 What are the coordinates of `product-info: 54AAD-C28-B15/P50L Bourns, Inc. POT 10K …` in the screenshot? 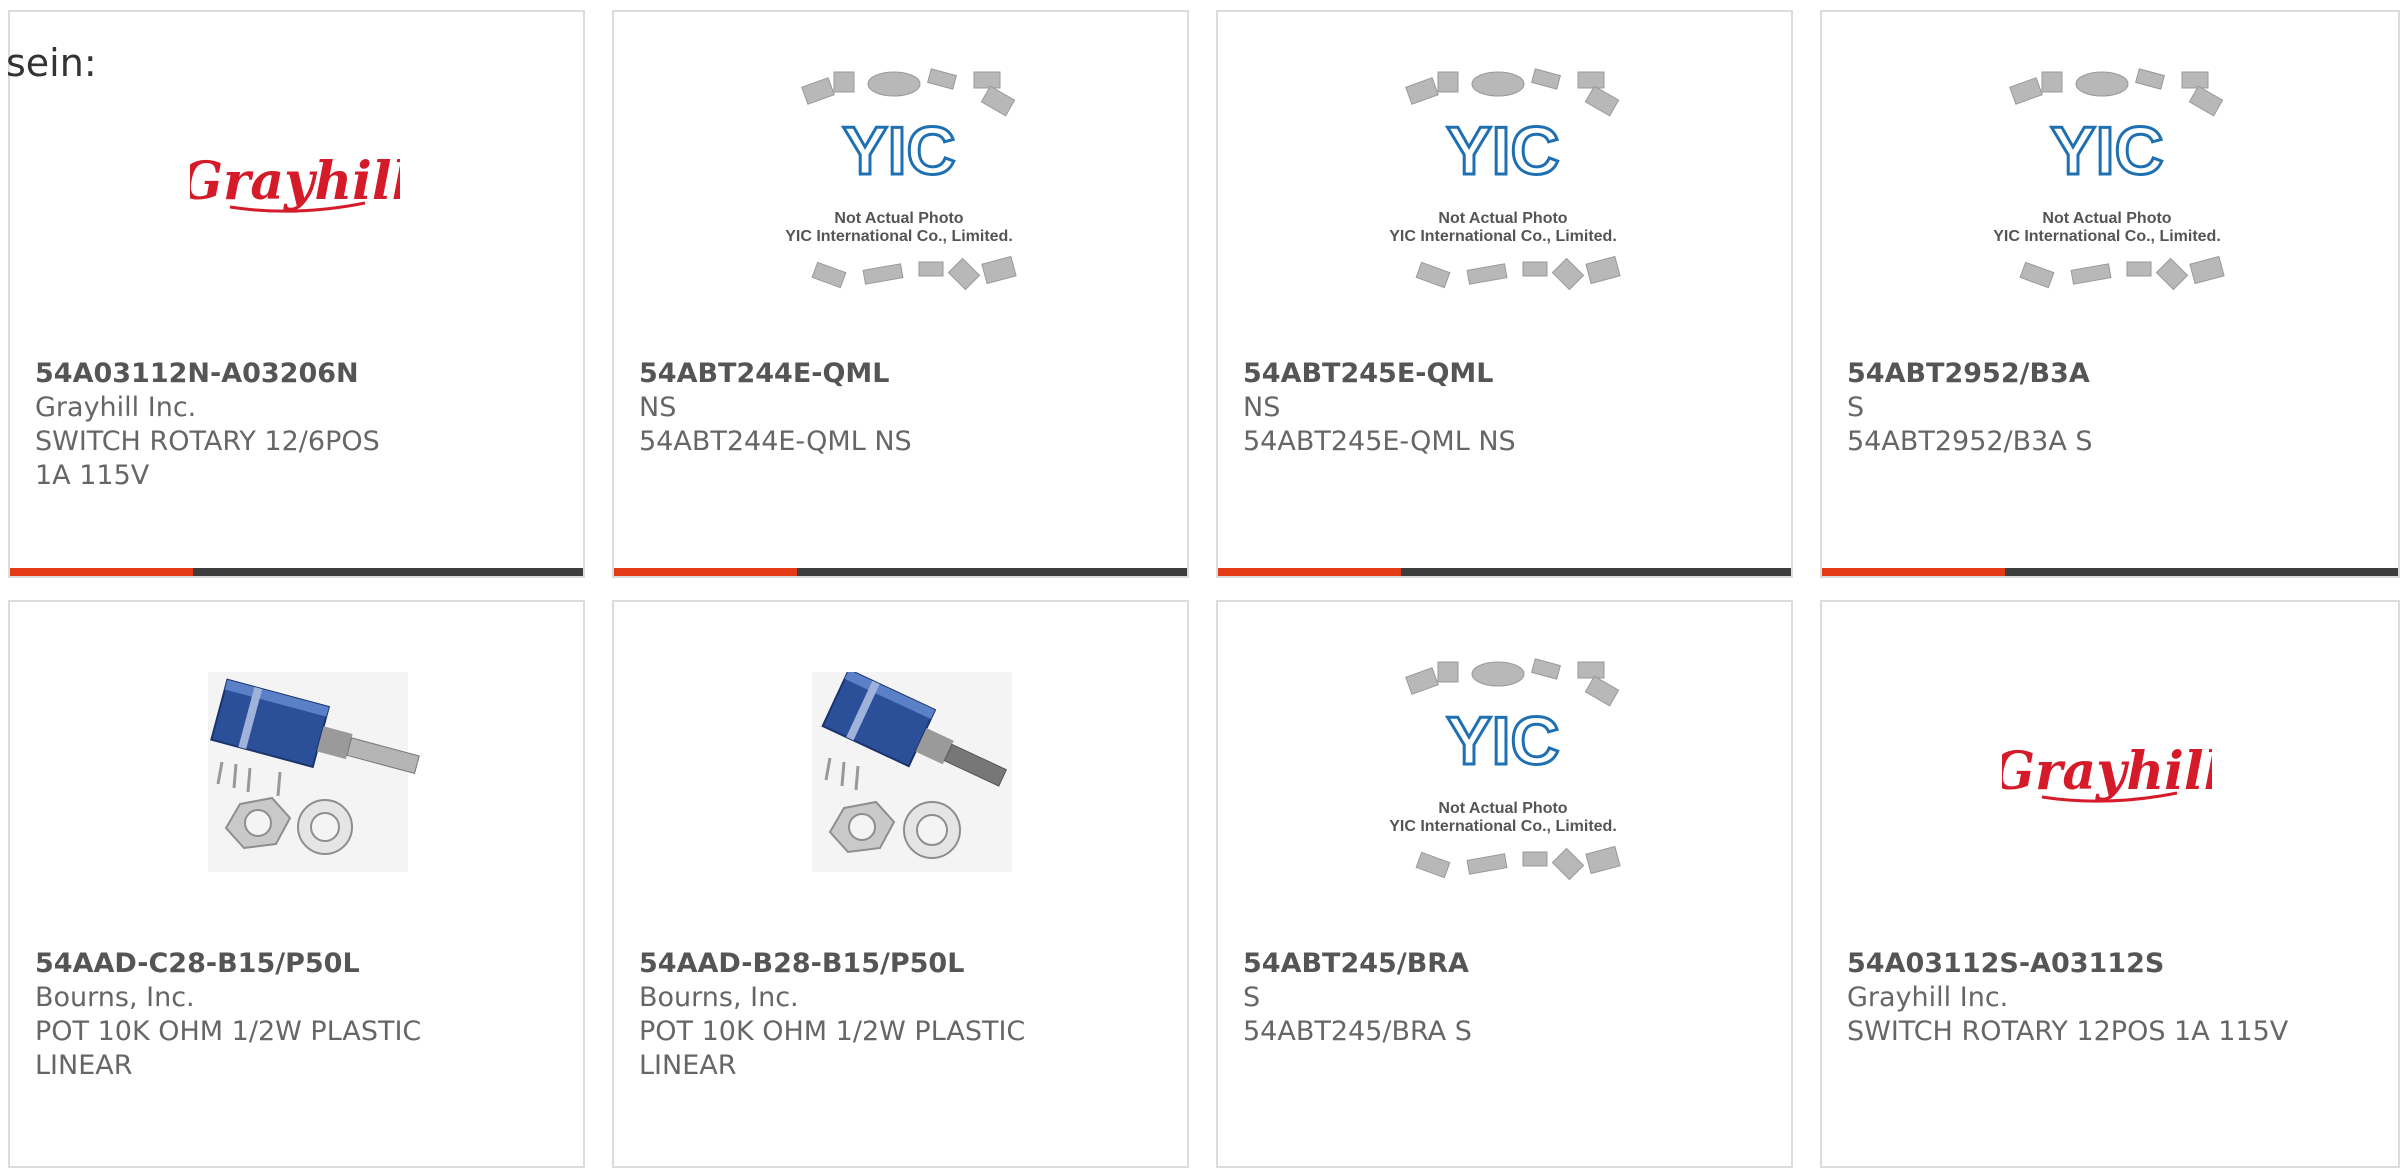 It's located at (270, 1015).